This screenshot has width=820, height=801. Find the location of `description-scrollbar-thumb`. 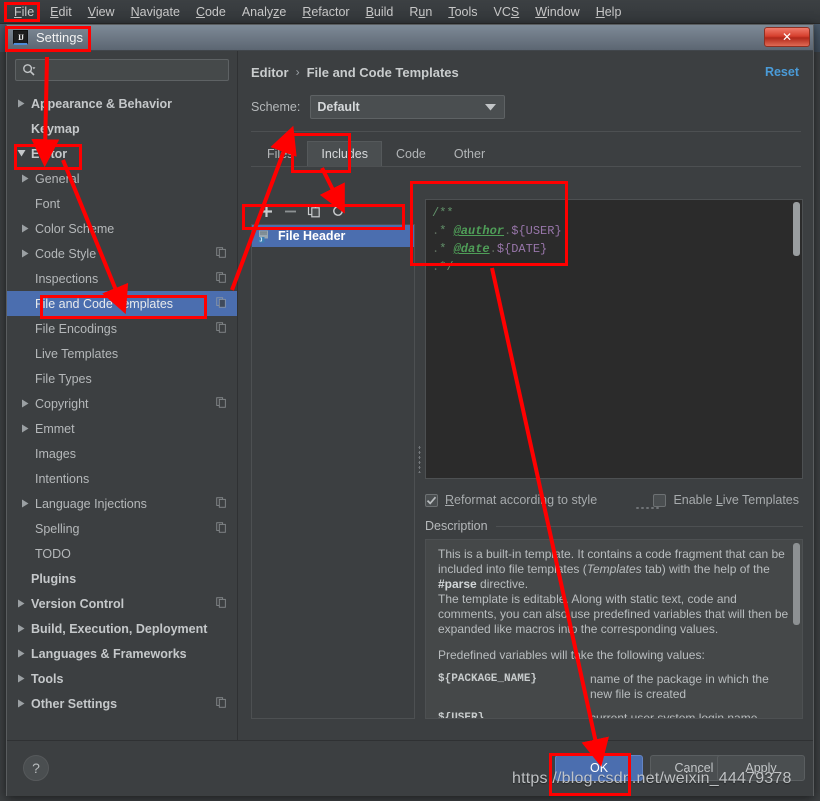

description-scrollbar-thumb is located at coordinates (796, 584).